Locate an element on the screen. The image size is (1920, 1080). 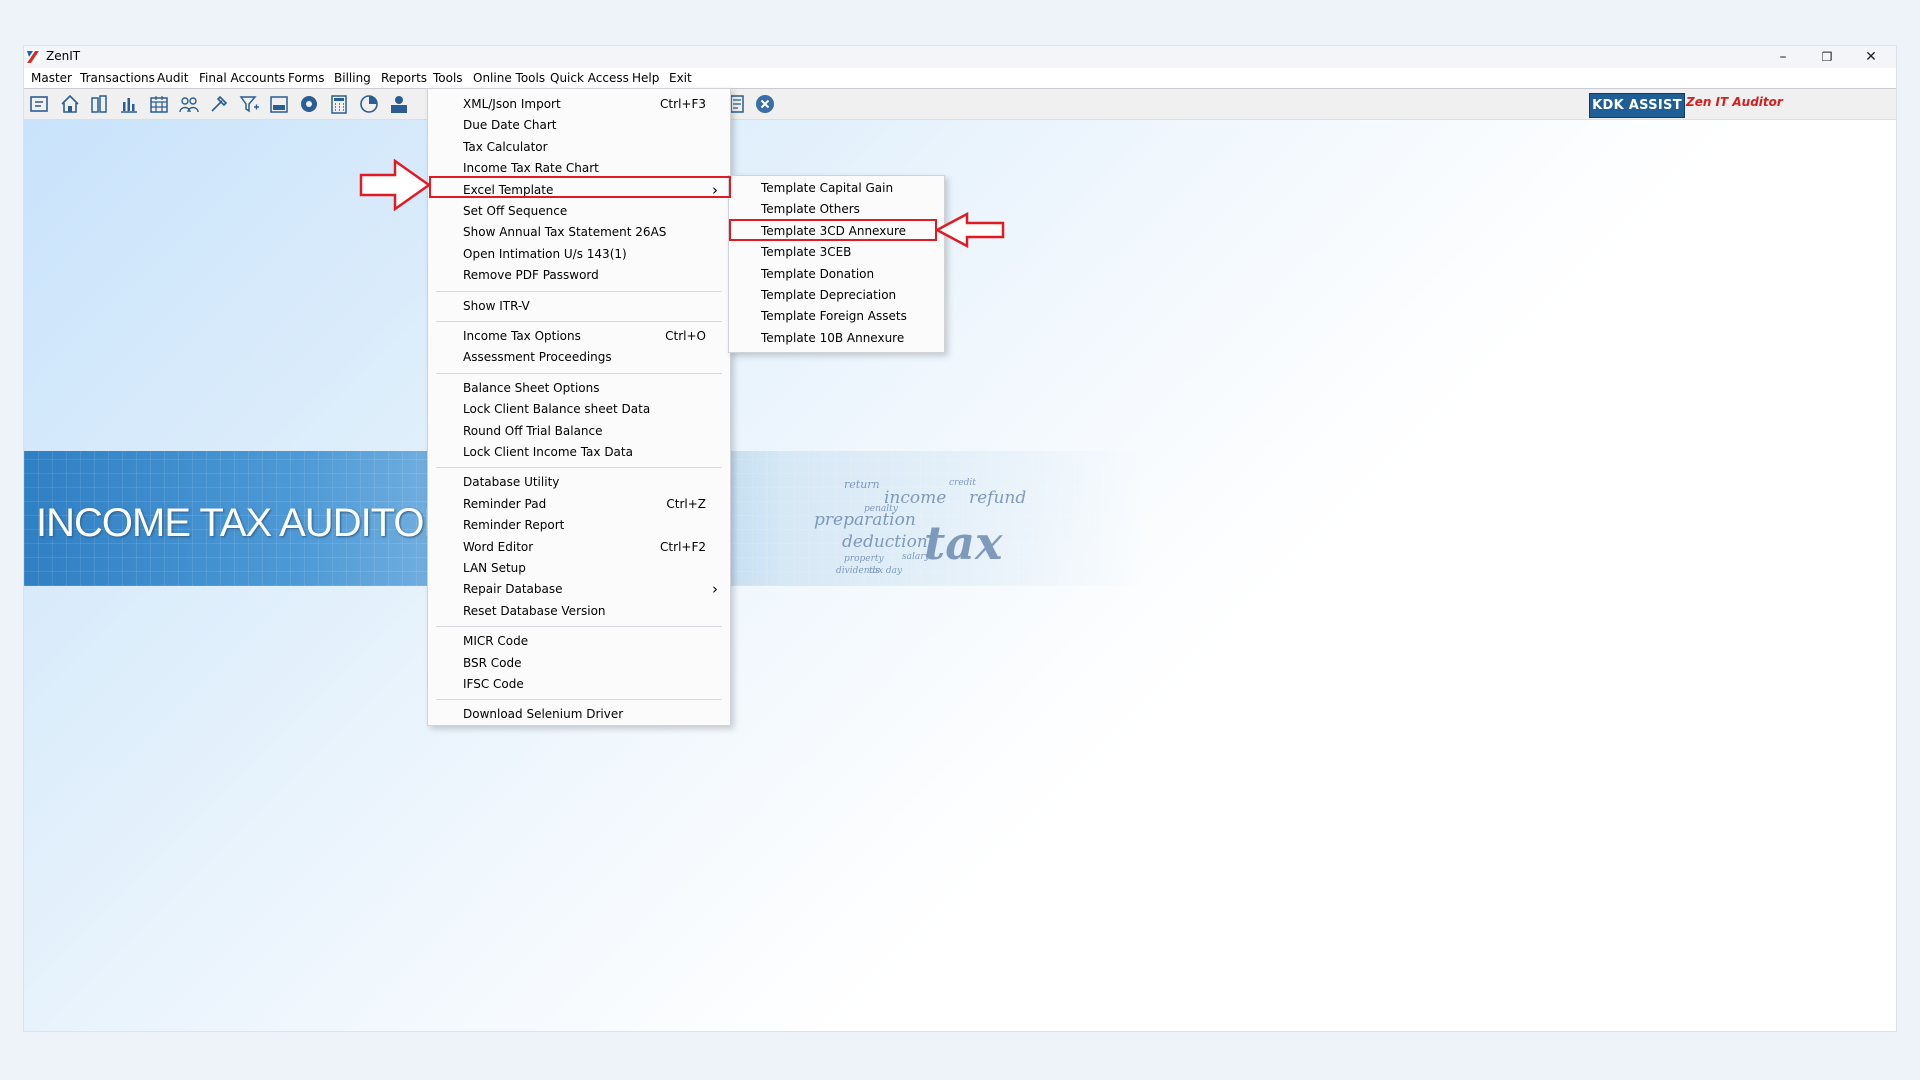
menu-item-reminder-pad: Reminder Pad Ctrl+Z is located at coordinates (579, 504).